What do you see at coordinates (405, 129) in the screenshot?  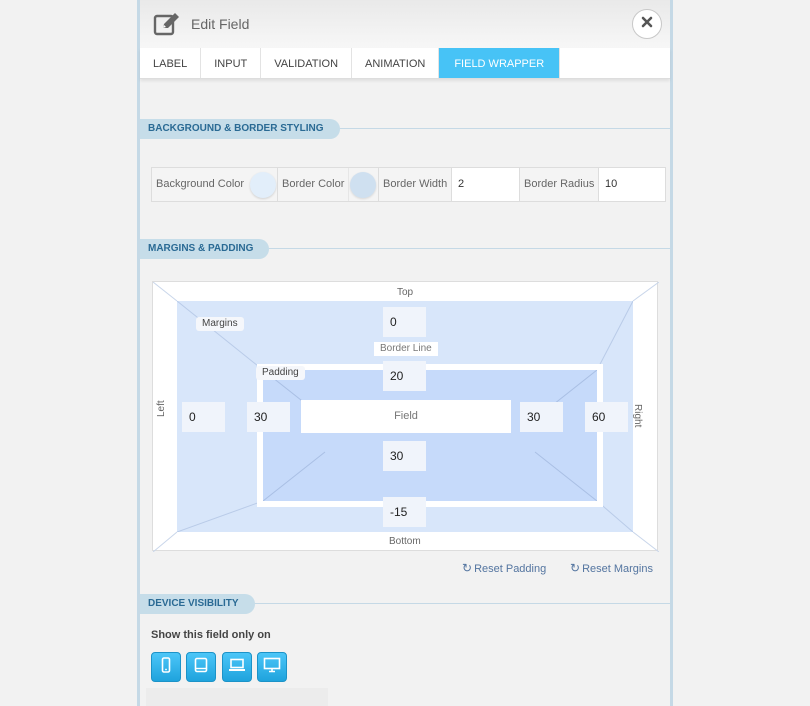 I see `section-background-border: BACKGROUND & BORDER STYLING` at bounding box center [405, 129].